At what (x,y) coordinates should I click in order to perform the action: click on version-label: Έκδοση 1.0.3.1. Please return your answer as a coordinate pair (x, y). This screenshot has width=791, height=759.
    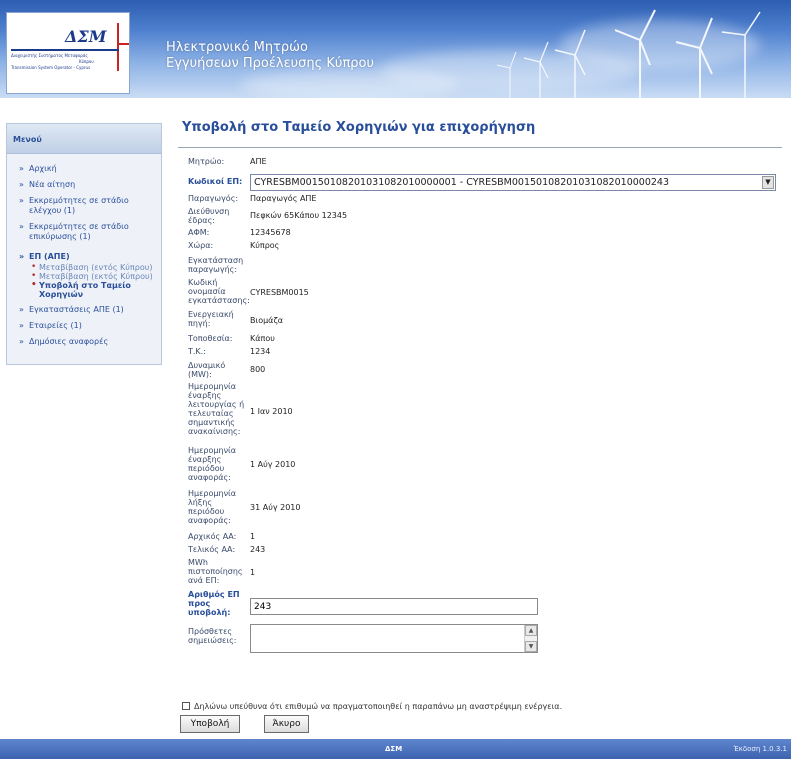
    Looking at the image, I should click on (760, 749).